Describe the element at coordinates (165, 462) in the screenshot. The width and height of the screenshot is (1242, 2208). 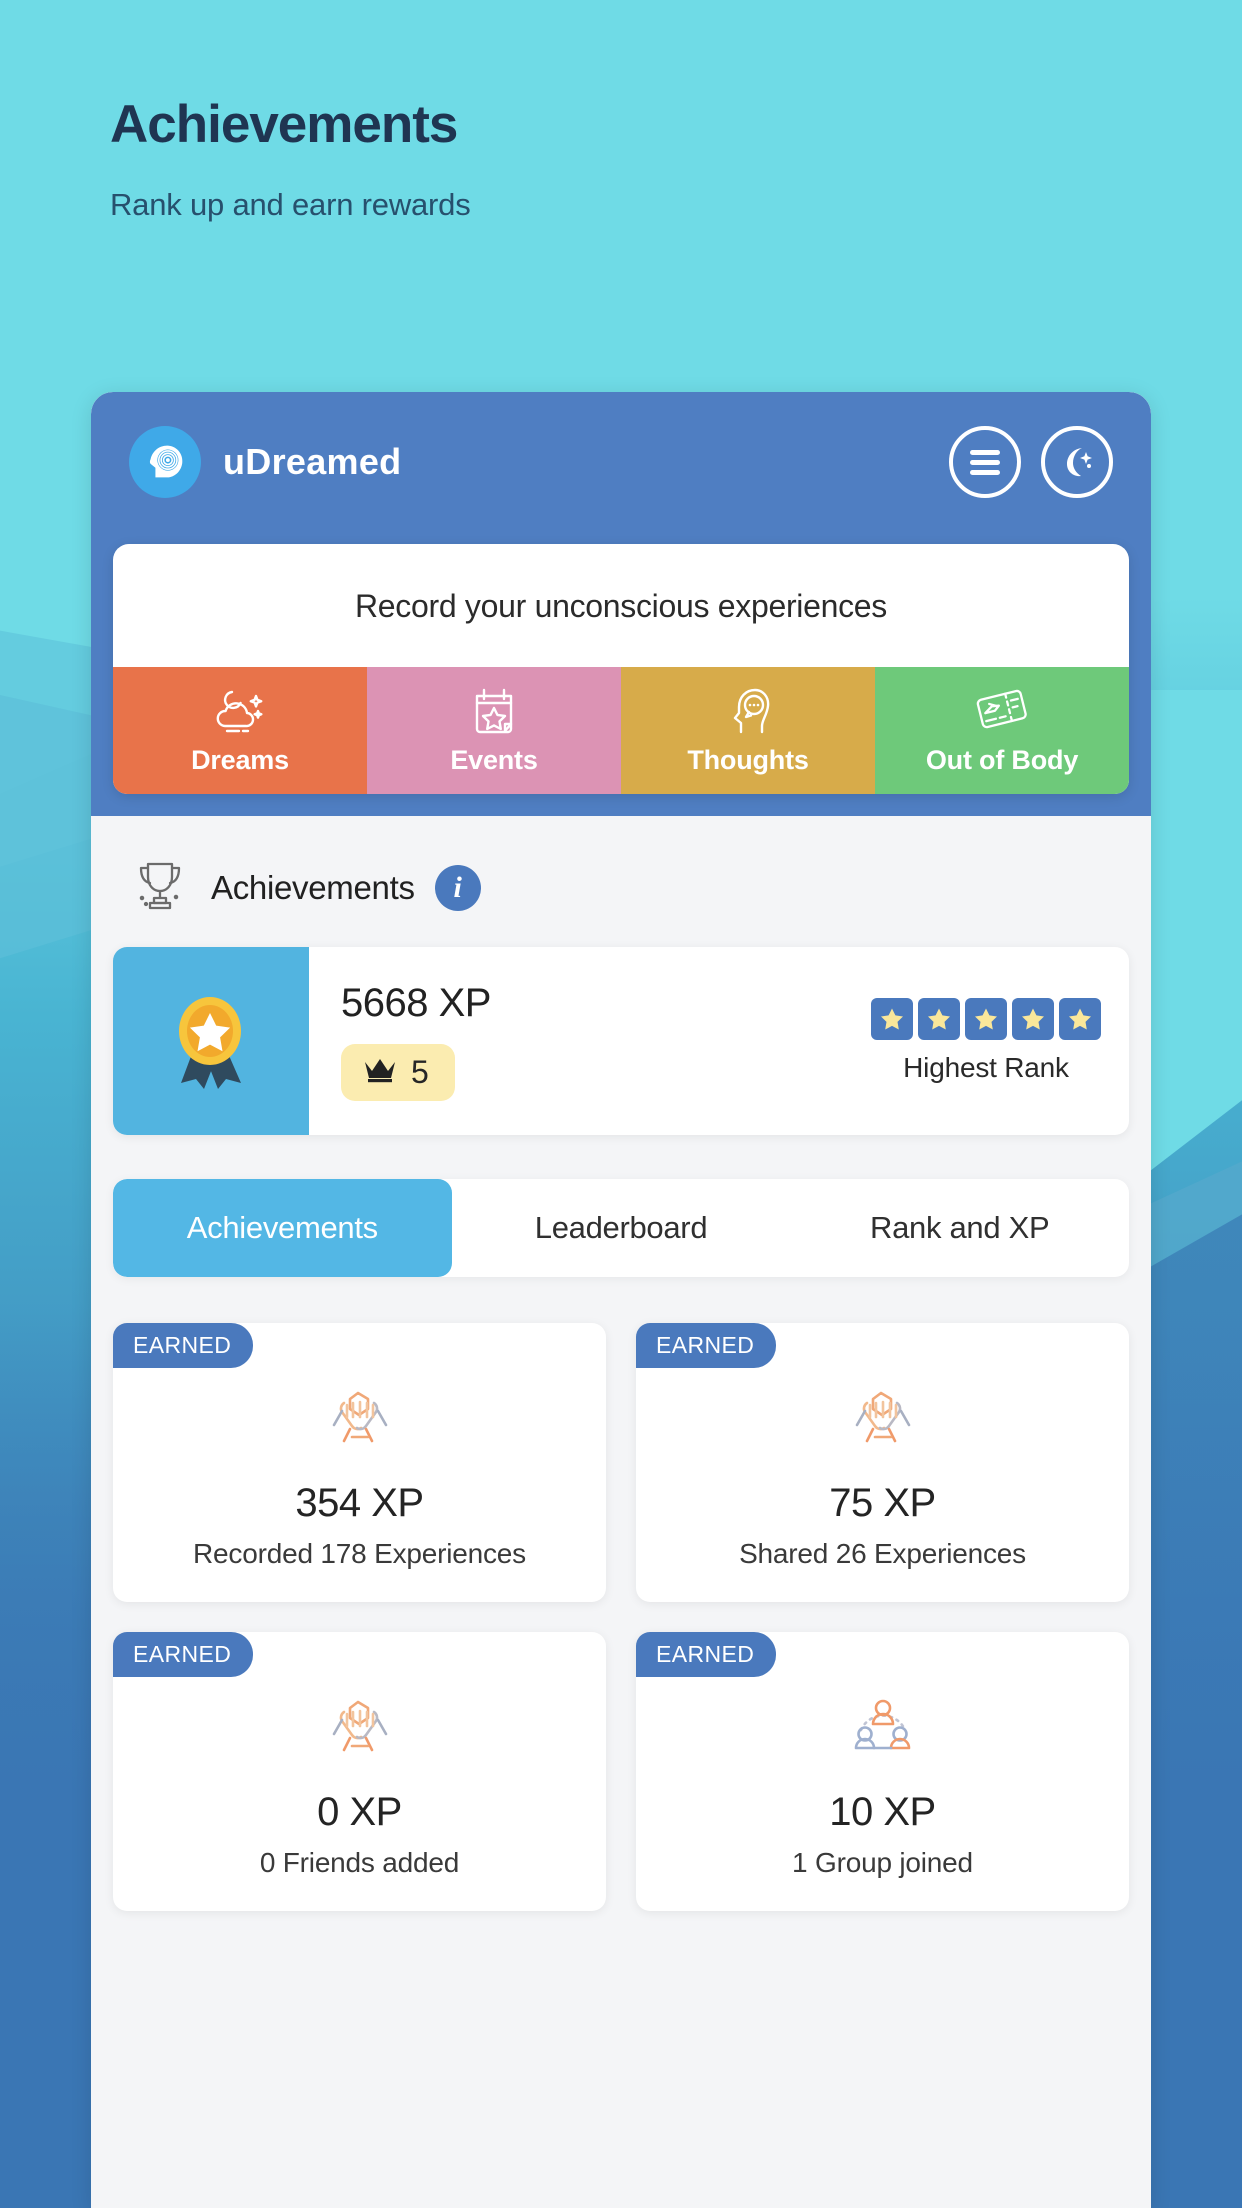
I see `head-spiral-icon` at that location.